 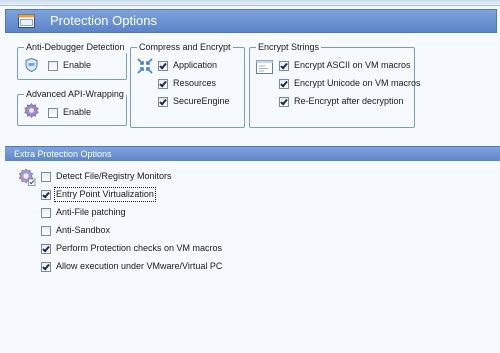 I want to click on compress-application-option: Application, so click(x=187, y=65).